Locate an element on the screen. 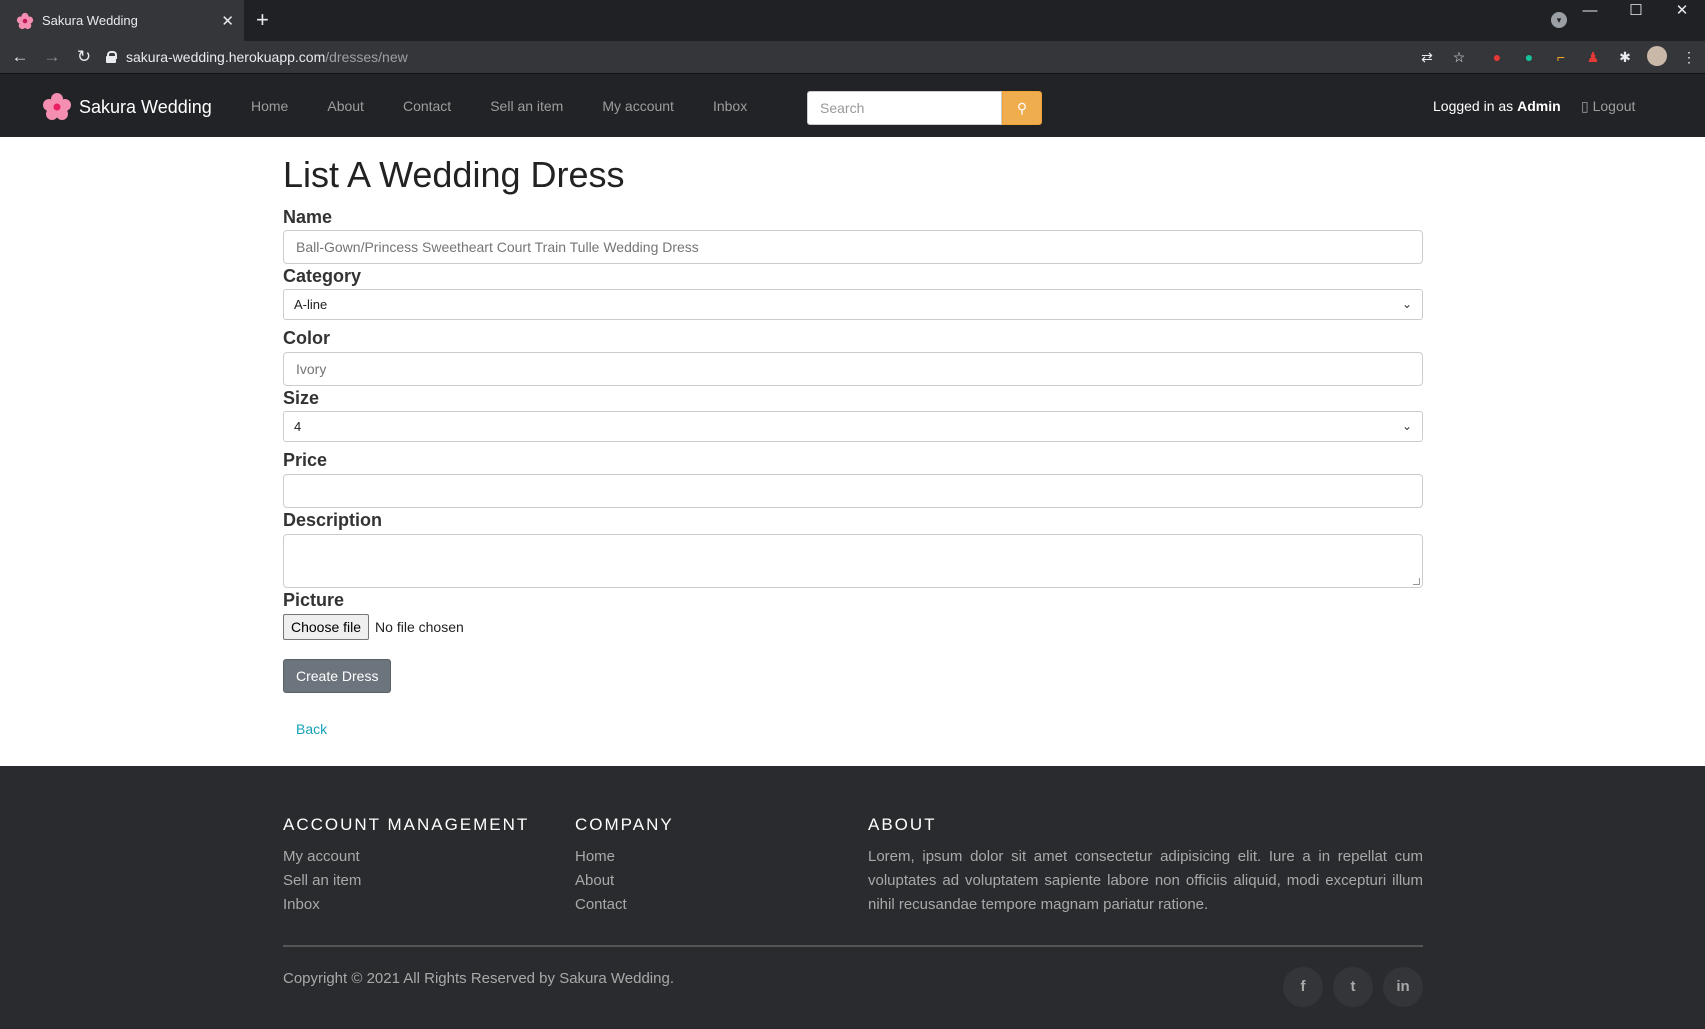 Image resolution: width=1705 pixels, height=1029 pixels. nav-inbox: Inbox is located at coordinates (730, 106).